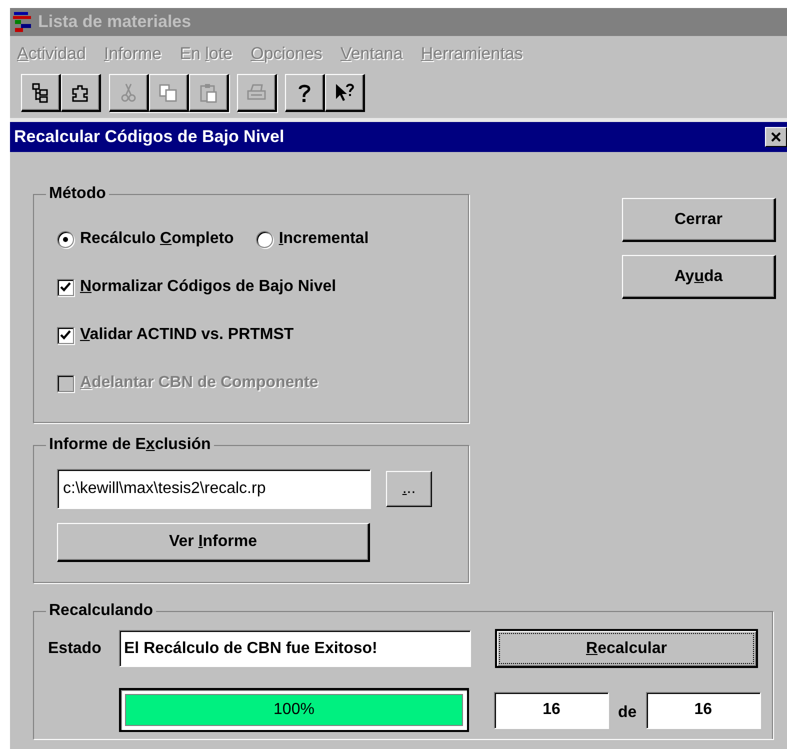  Describe the element at coordinates (77, 194) in the screenshot. I see `group-title: Método` at that location.